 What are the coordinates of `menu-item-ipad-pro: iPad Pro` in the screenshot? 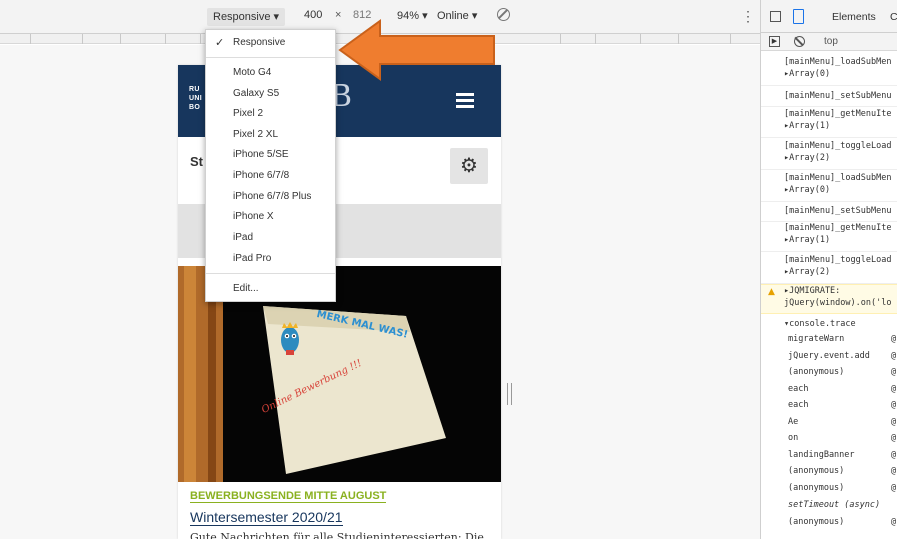 It's located at (270, 259).